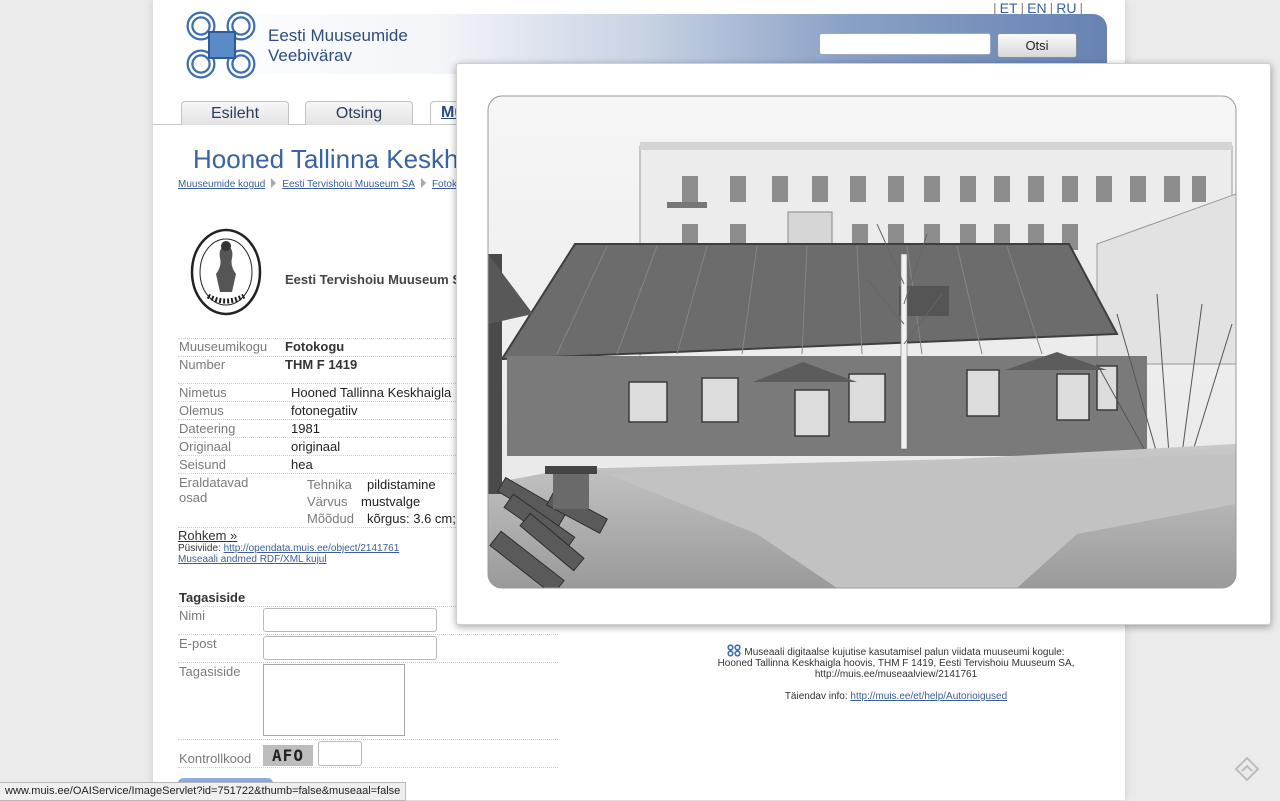 The image size is (1280, 801). What do you see at coordinates (350, 620) in the screenshot?
I see `feedback-name-input` at bounding box center [350, 620].